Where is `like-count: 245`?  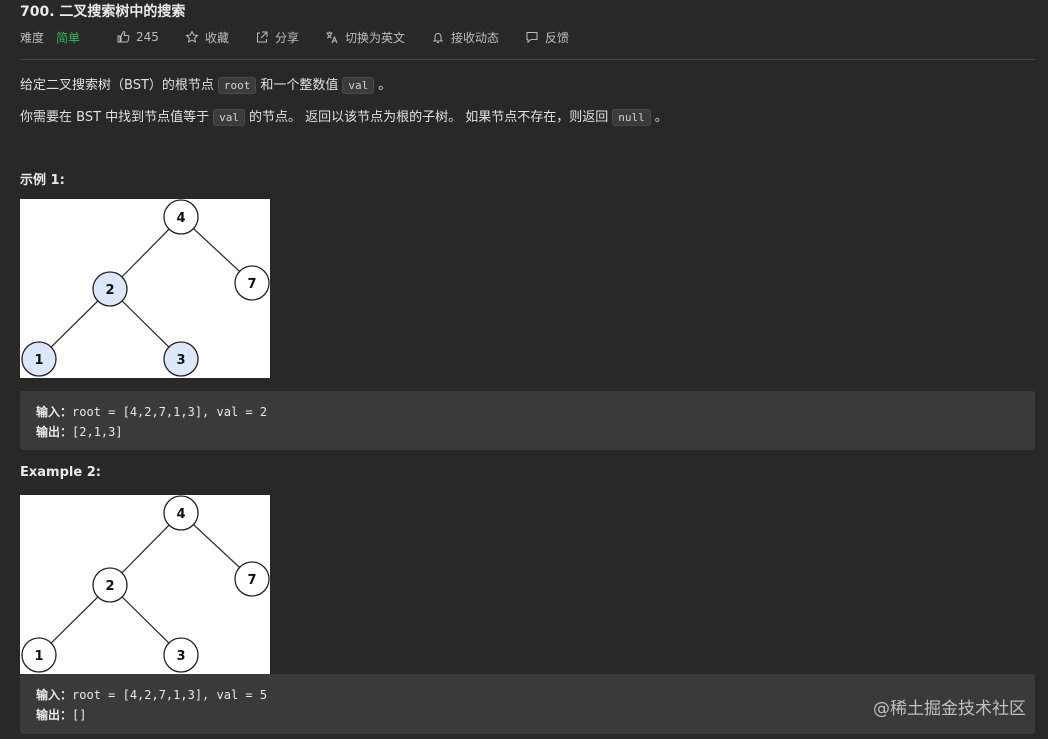
like-count: 245 is located at coordinates (147, 37).